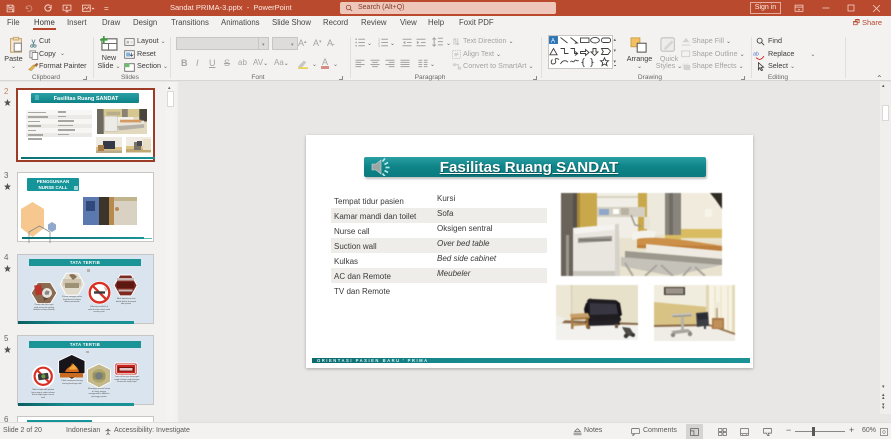 This screenshot has width=891, height=439. Describe the element at coordinates (756, 54) in the screenshot. I see `svg-text: ab` at that location.